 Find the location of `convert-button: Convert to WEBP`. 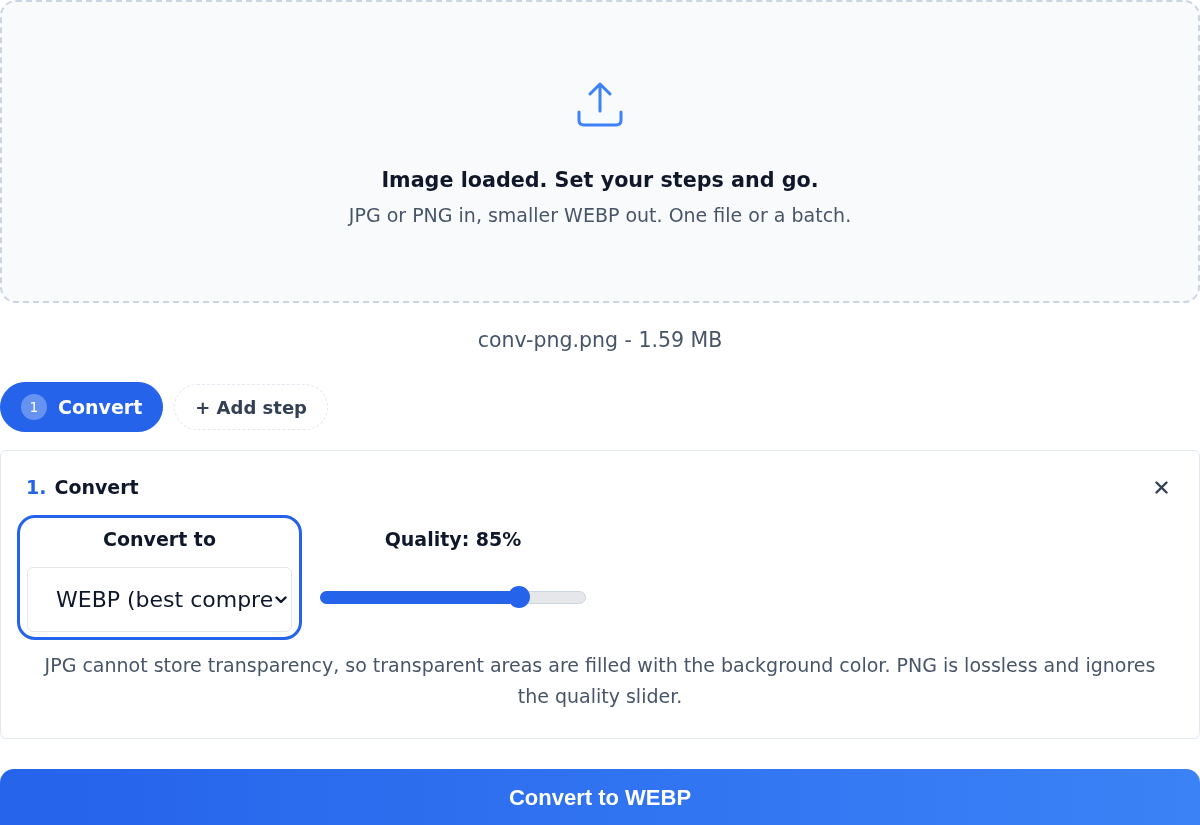

convert-button: Convert to WEBP is located at coordinates (600, 797).